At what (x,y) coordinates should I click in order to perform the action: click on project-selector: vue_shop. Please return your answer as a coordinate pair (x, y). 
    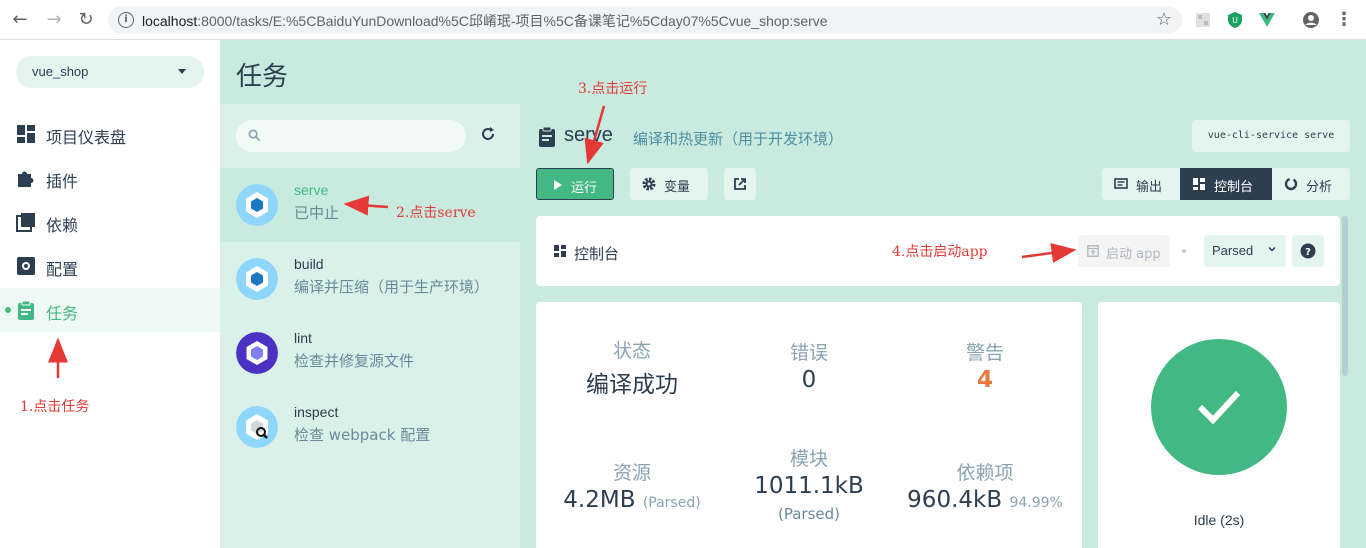
    Looking at the image, I should click on (110, 72).